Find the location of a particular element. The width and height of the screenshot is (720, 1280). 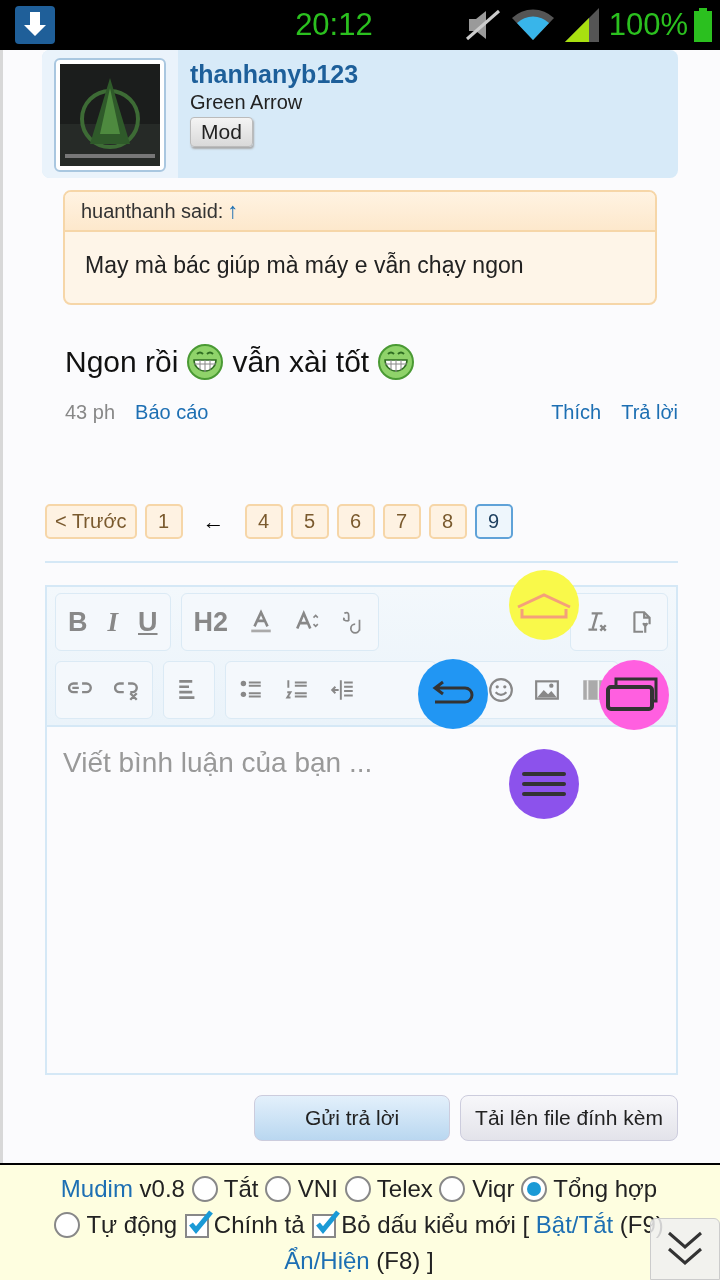

jump-link: ↑ is located at coordinates (233, 211).